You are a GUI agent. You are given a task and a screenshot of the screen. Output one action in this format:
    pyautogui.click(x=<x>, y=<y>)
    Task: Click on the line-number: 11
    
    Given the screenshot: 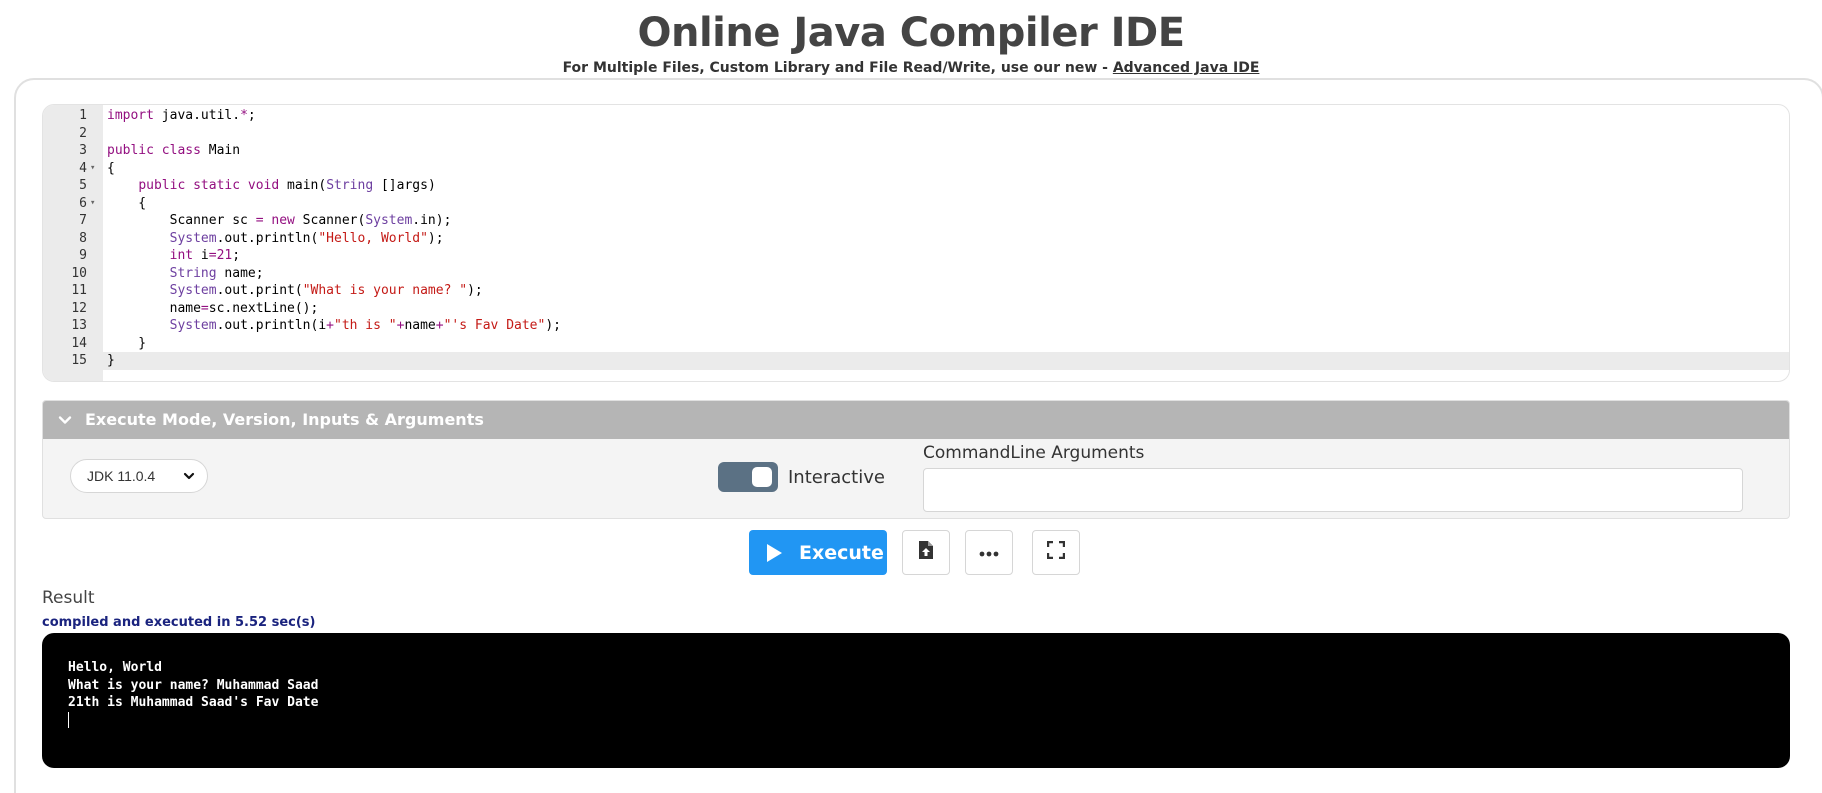 What is the action you would take?
    pyautogui.click(x=79, y=290)
    